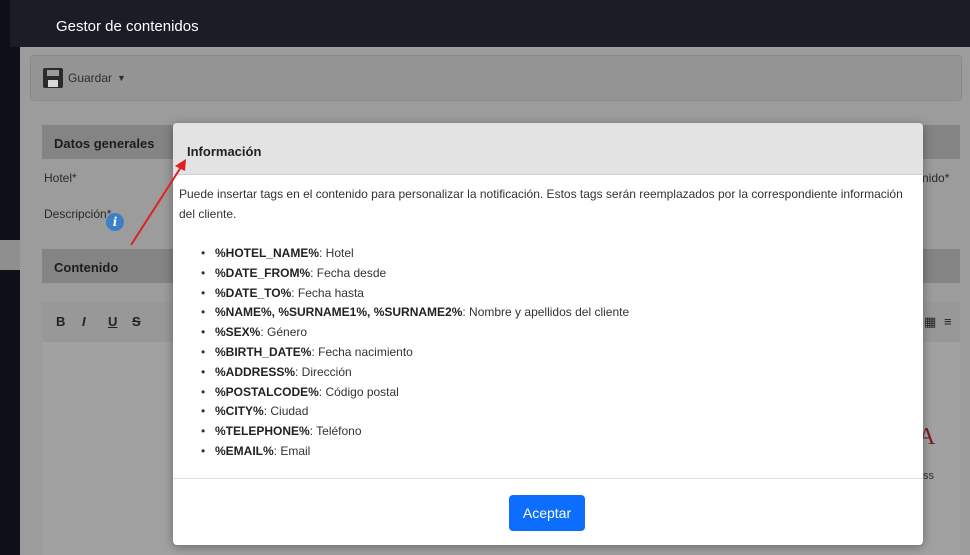  Describe the element at coordinates (936, 178) in the screenshot. I see `right-field-label: nido*` at that location.